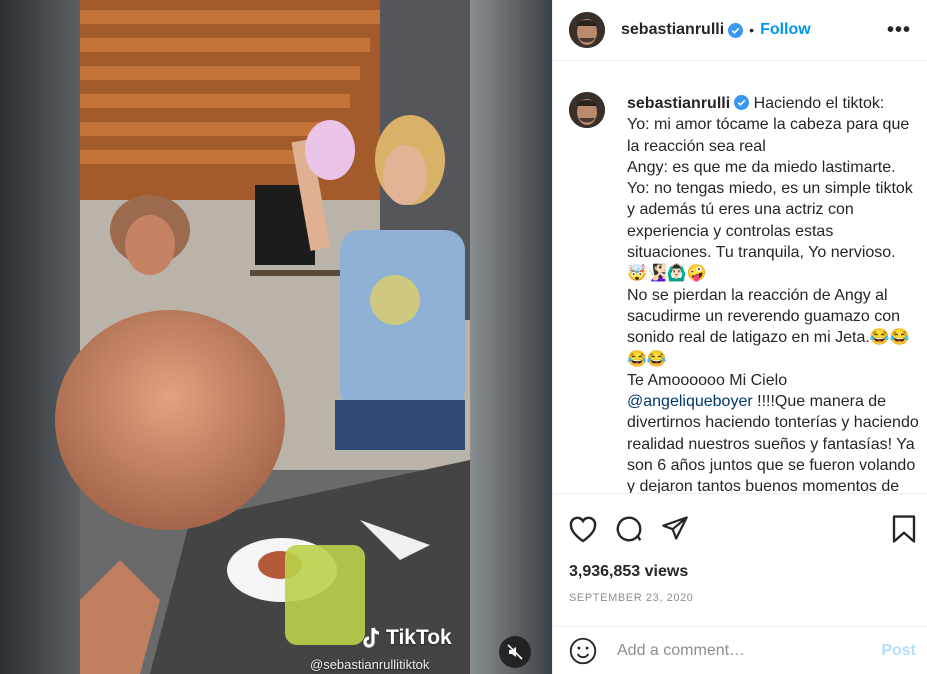  What do you see at coordinates (371, 637) in the screenshot?
I see `tiktok-icon` at bounding box center [371, 637].